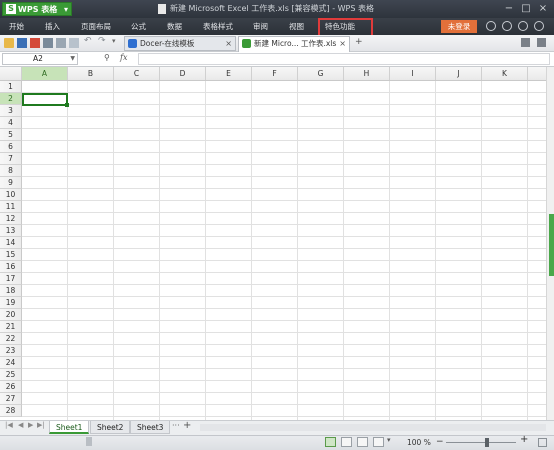  Describe the element at coordinates (419, 442) in the screenshot. I see `zoom-level: 100 %` at that location.